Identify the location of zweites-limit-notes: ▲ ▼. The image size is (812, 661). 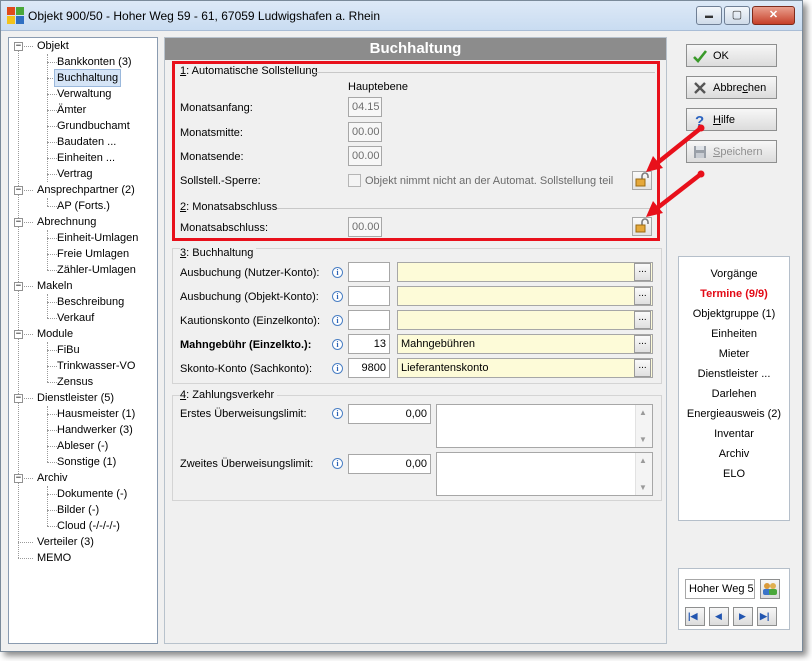
(544, 474).